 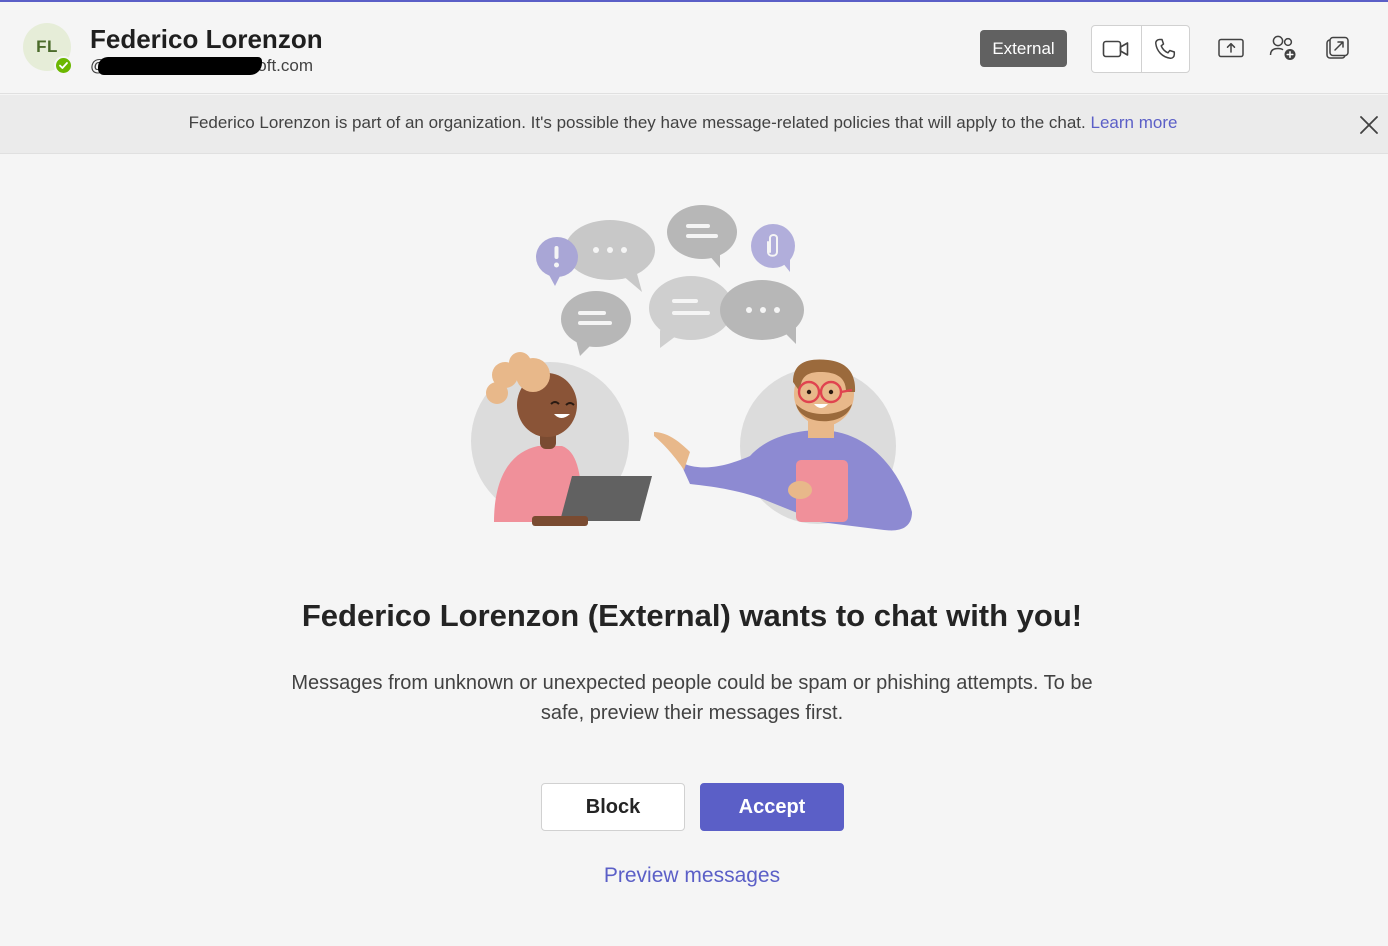 I want to click on speech-bubbles, so click(x=670, y=280).